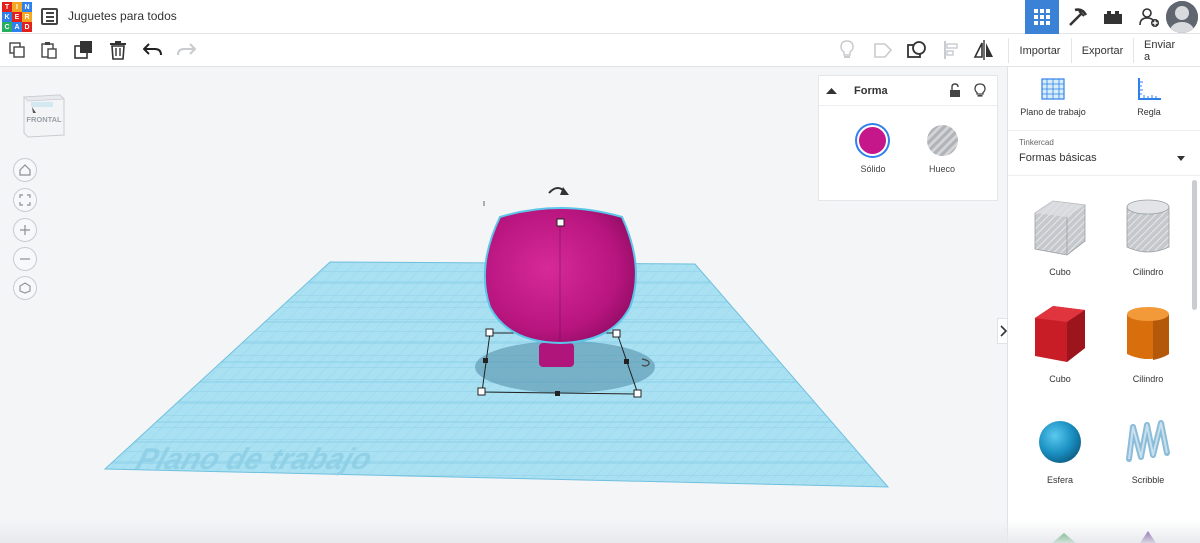 This screenshot has width=1200, height=543. What do you see at coordinates (955, 90) in the screenshot?
I see `lock-icon` at bounding box center [955, 90].